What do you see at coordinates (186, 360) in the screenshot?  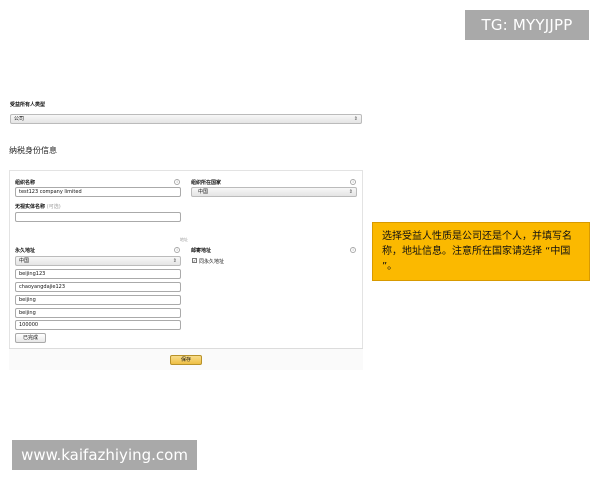 I see `save-button: 保存` at bounding box center [186, 360].